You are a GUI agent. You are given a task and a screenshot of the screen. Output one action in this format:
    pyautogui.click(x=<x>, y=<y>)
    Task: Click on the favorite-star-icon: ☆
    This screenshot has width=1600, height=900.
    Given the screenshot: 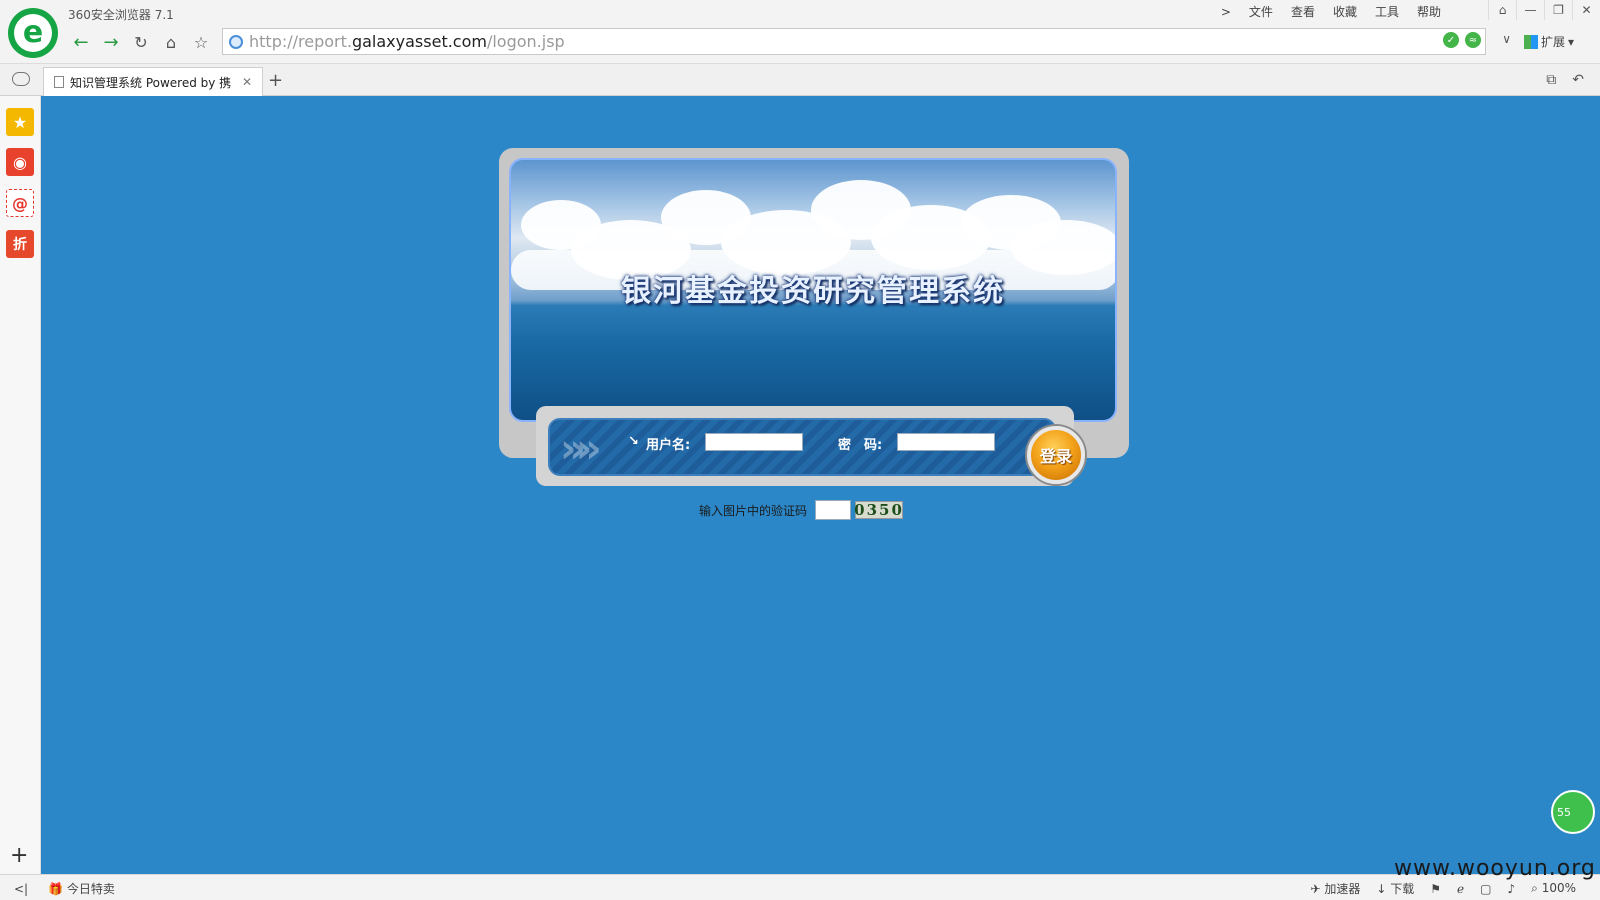 What is the action you would take?
    pyautogui.click(x=201, y=42)
    